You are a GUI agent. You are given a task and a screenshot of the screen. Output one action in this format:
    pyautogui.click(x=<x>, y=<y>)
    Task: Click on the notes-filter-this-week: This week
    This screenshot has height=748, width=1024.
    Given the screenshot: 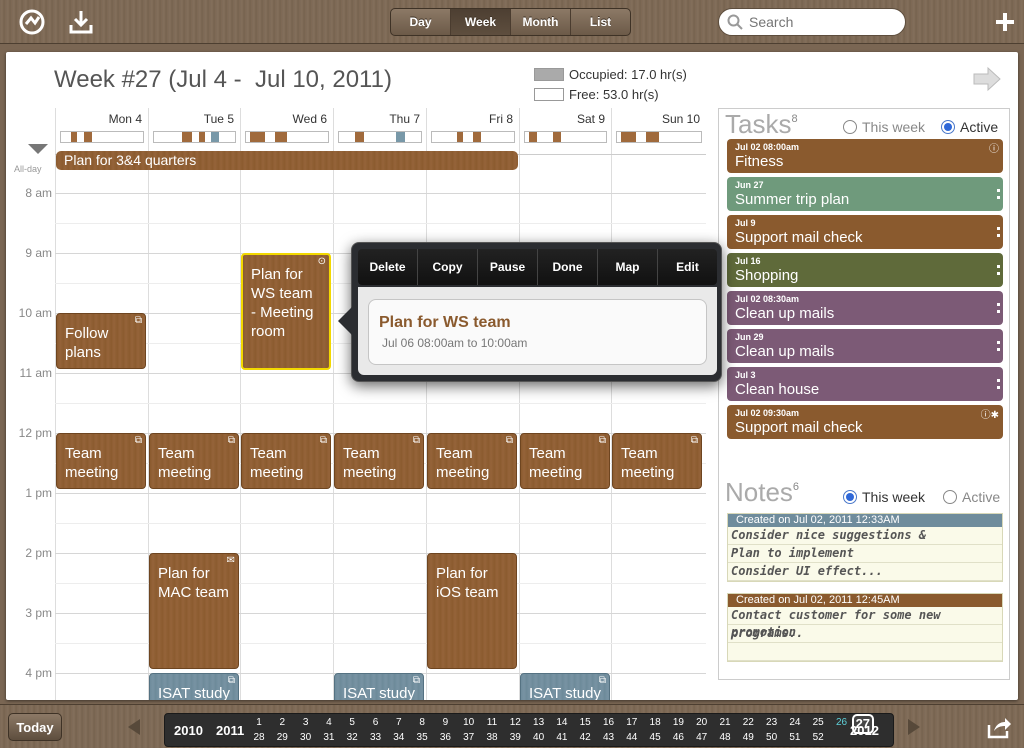 What is the action you would take?
    pyautogui.click(x=884, y=497)
    